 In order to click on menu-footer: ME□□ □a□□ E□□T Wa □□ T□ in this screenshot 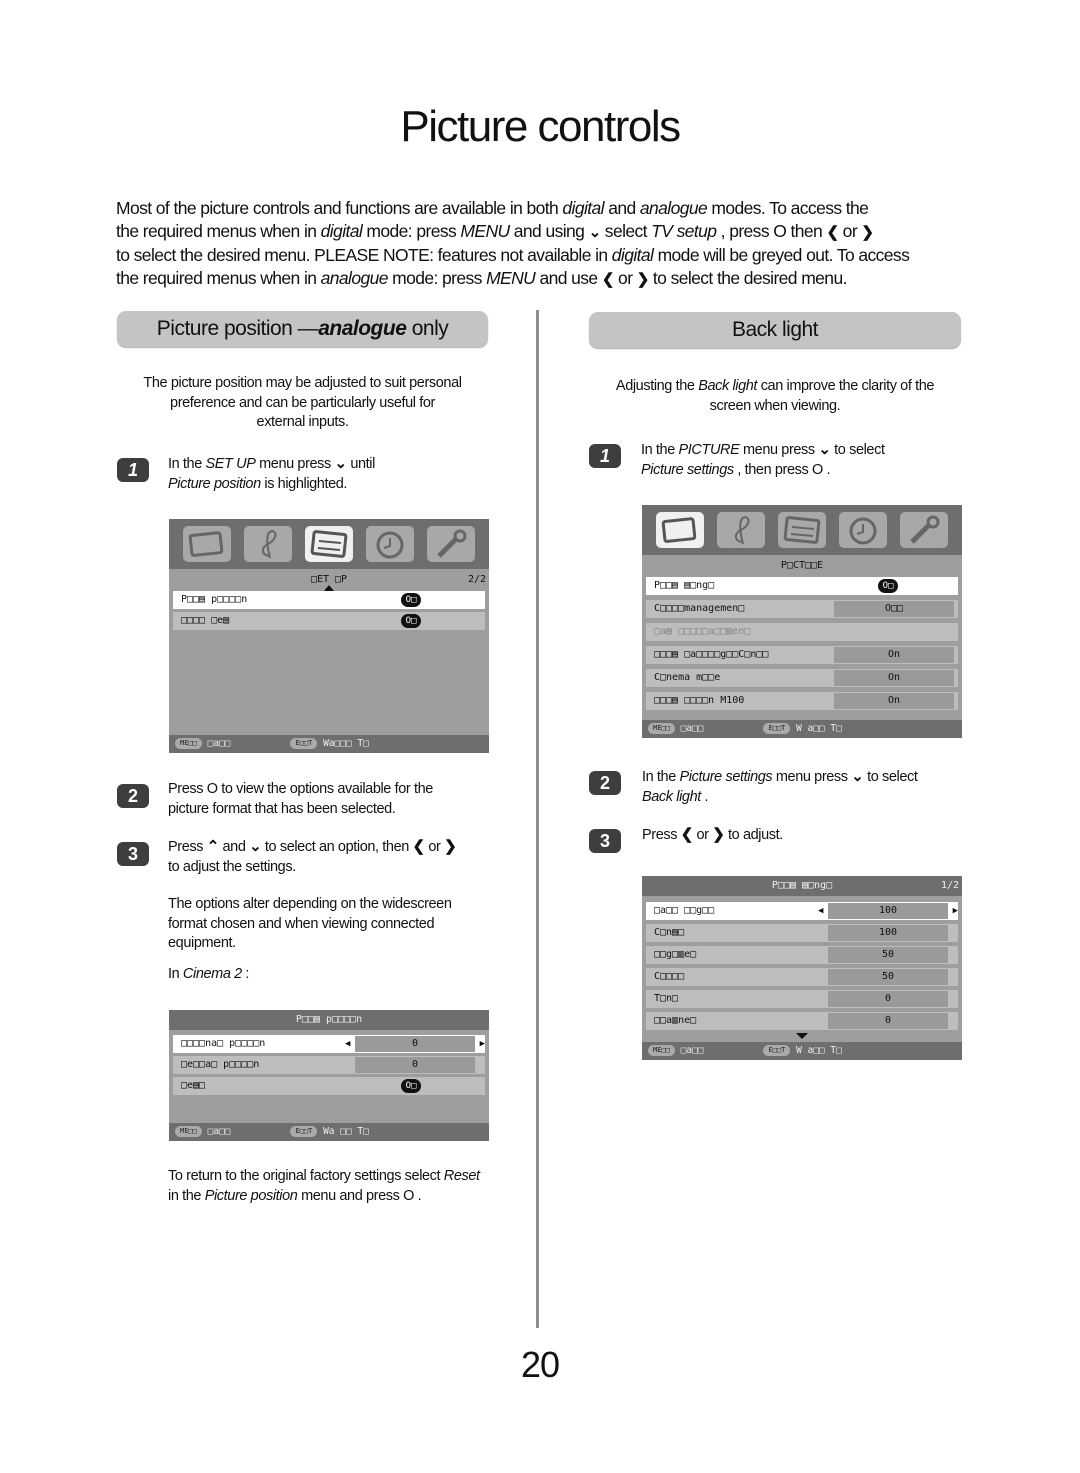, I will do `click(329, 1132)`.